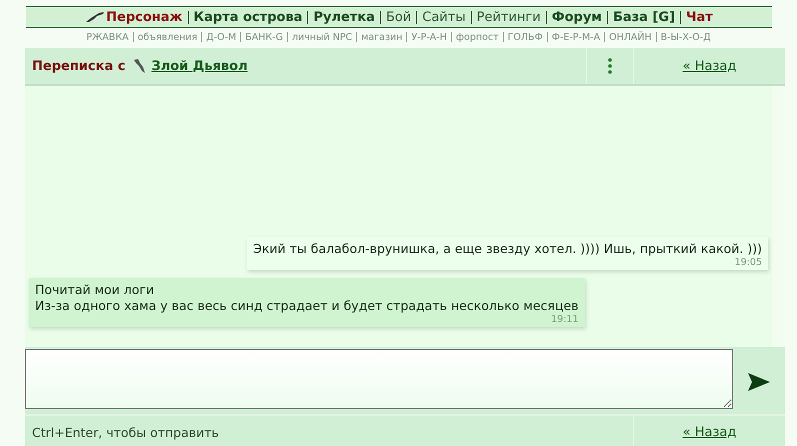 Image resolution: width=797 pixels, height=446 pixels. I want to click on conversation-title: Переписка с, so click(79, 66).